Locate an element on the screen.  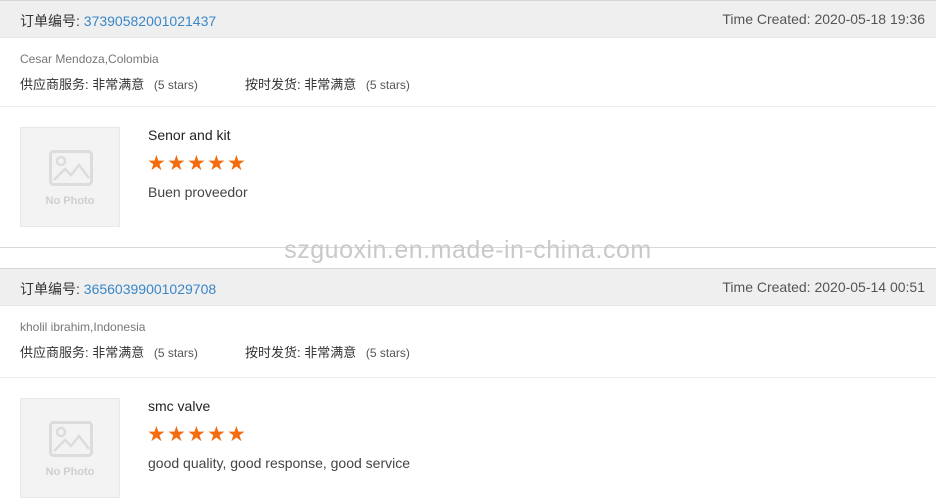
watermark: szguoxin.en.made-in-china.com is located at coordinates (468, 250).